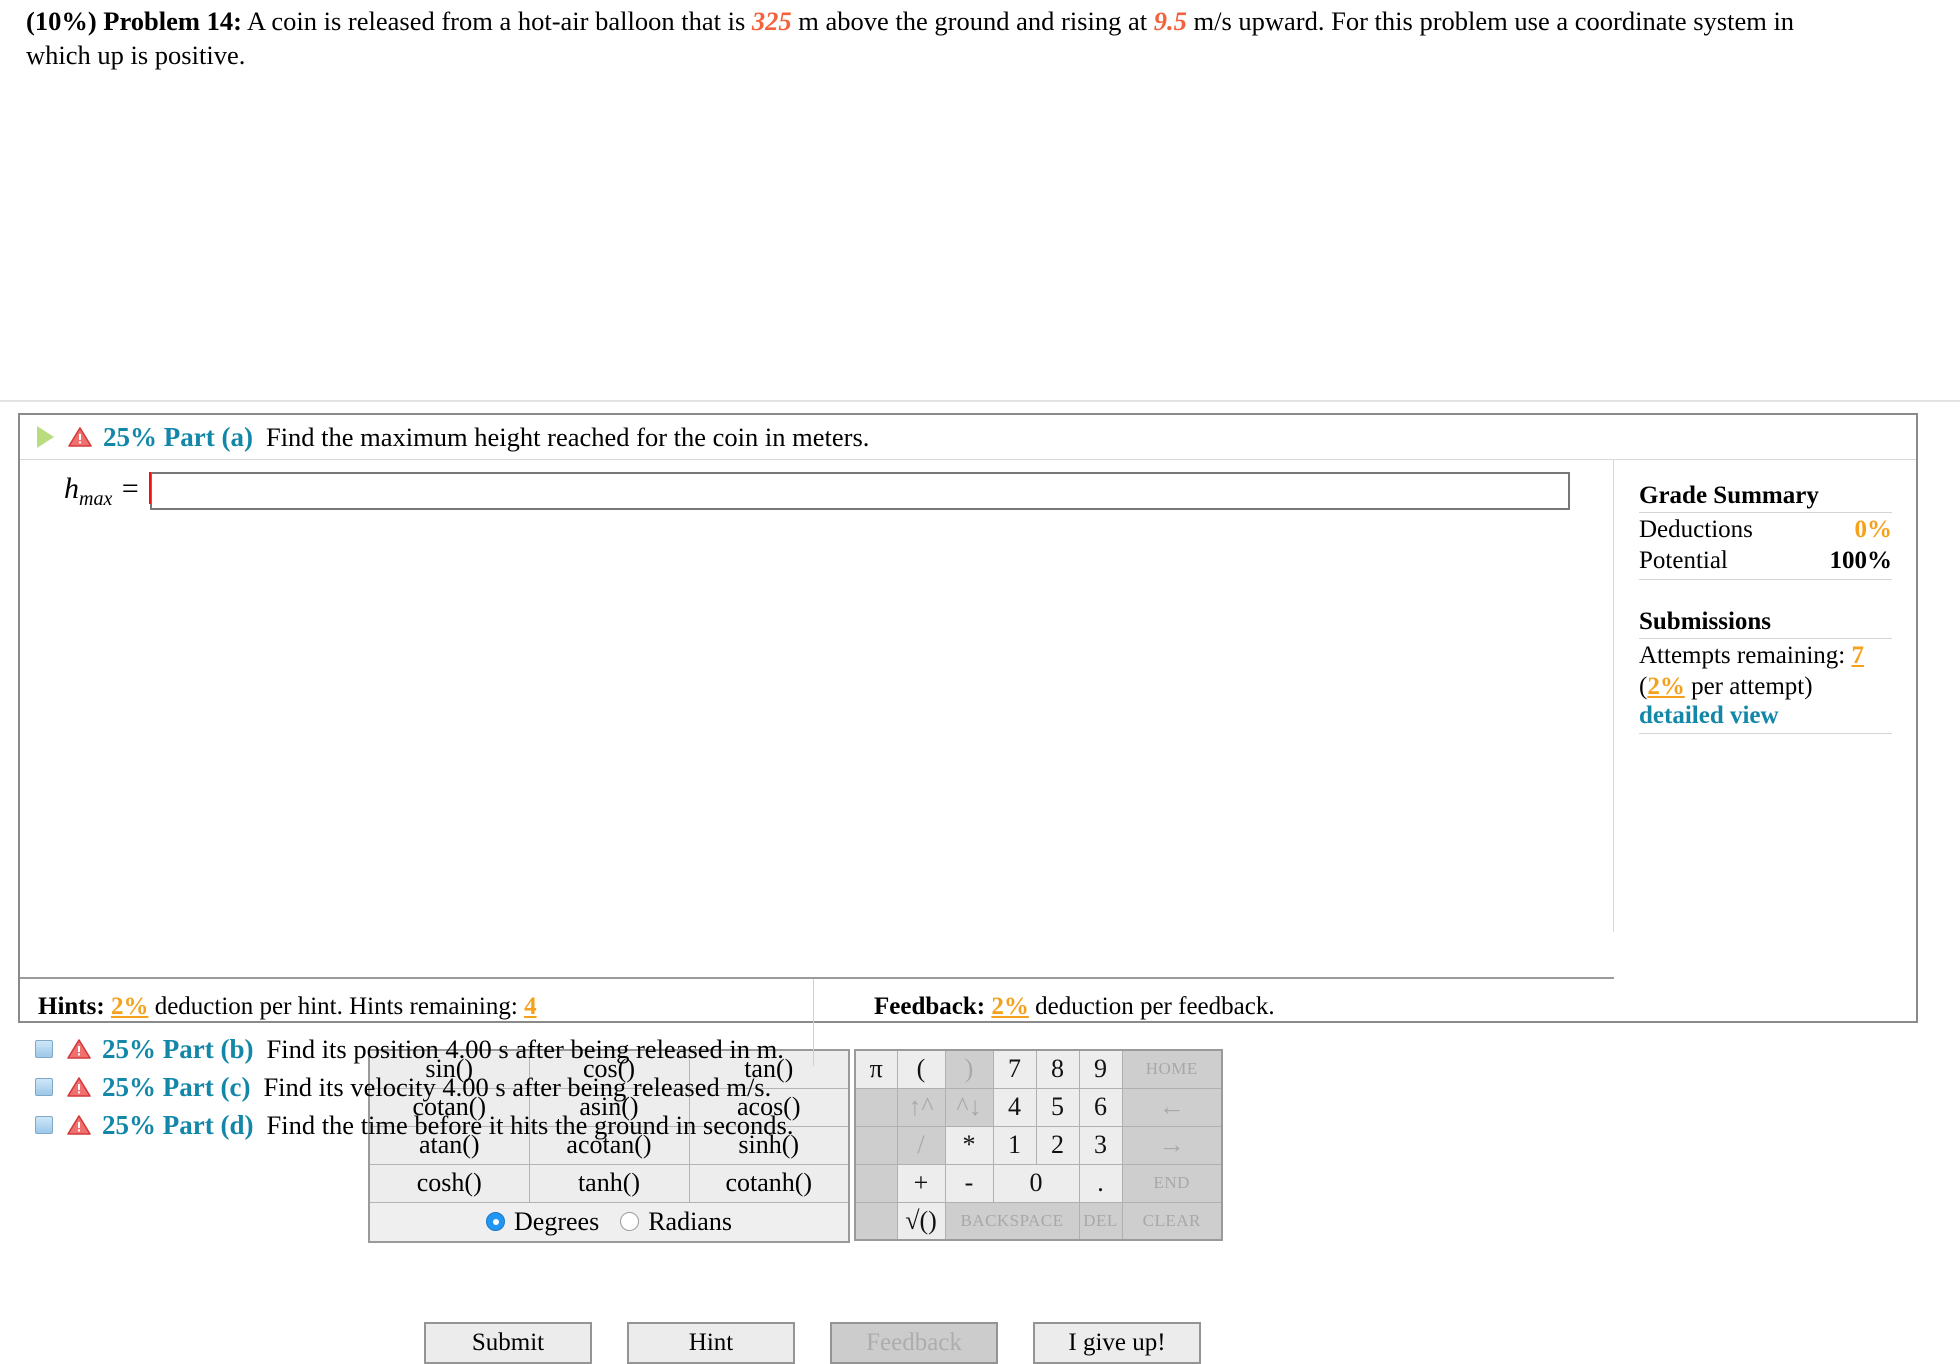 This screenshot has width=1960, height=1364. What do you see at coordinates (690, 1221) in the screenshot?
I see `radio-radians-label: Radians` at bounding box center [690, 1221].